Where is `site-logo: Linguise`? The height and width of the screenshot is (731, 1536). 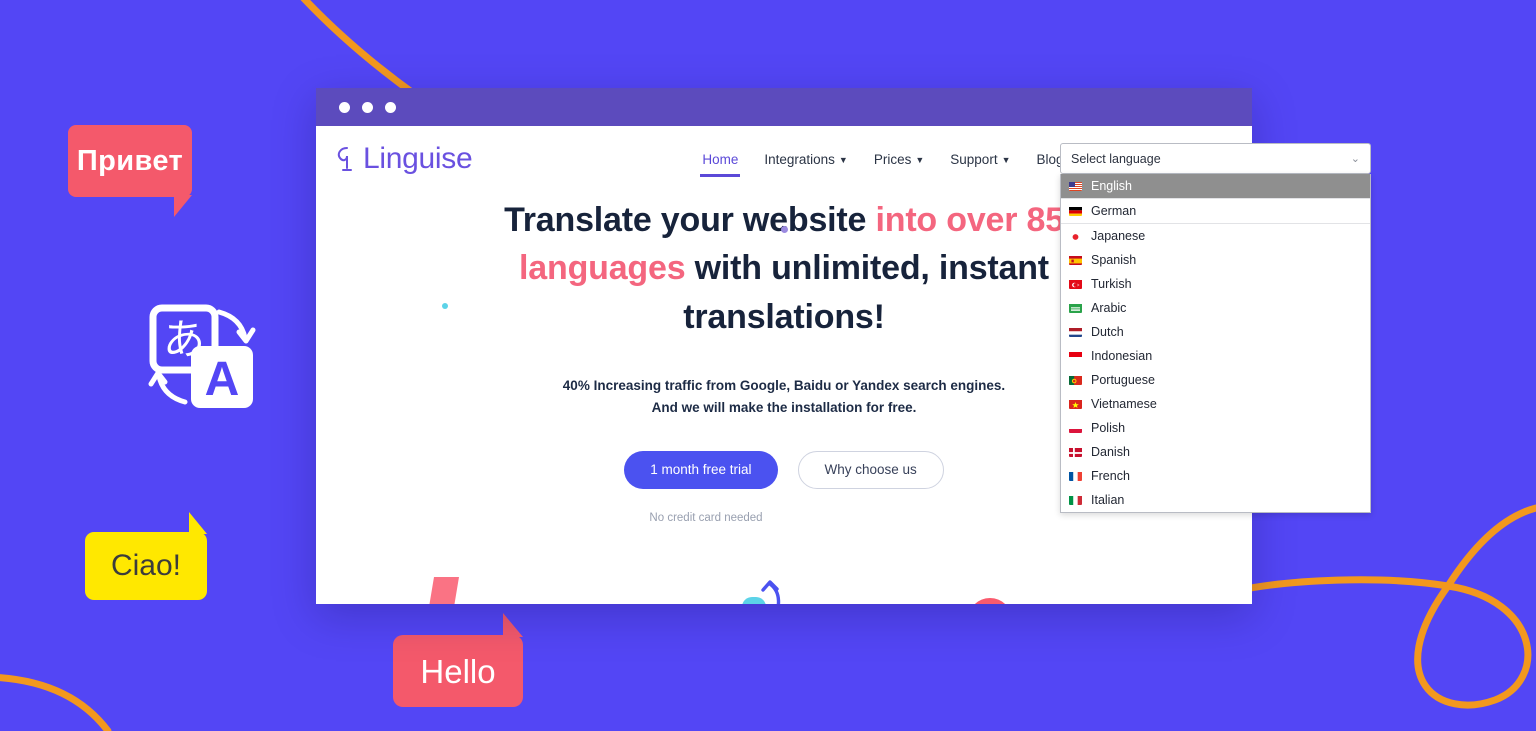 site-logo: Linguise is located at coordinates (403, 159).